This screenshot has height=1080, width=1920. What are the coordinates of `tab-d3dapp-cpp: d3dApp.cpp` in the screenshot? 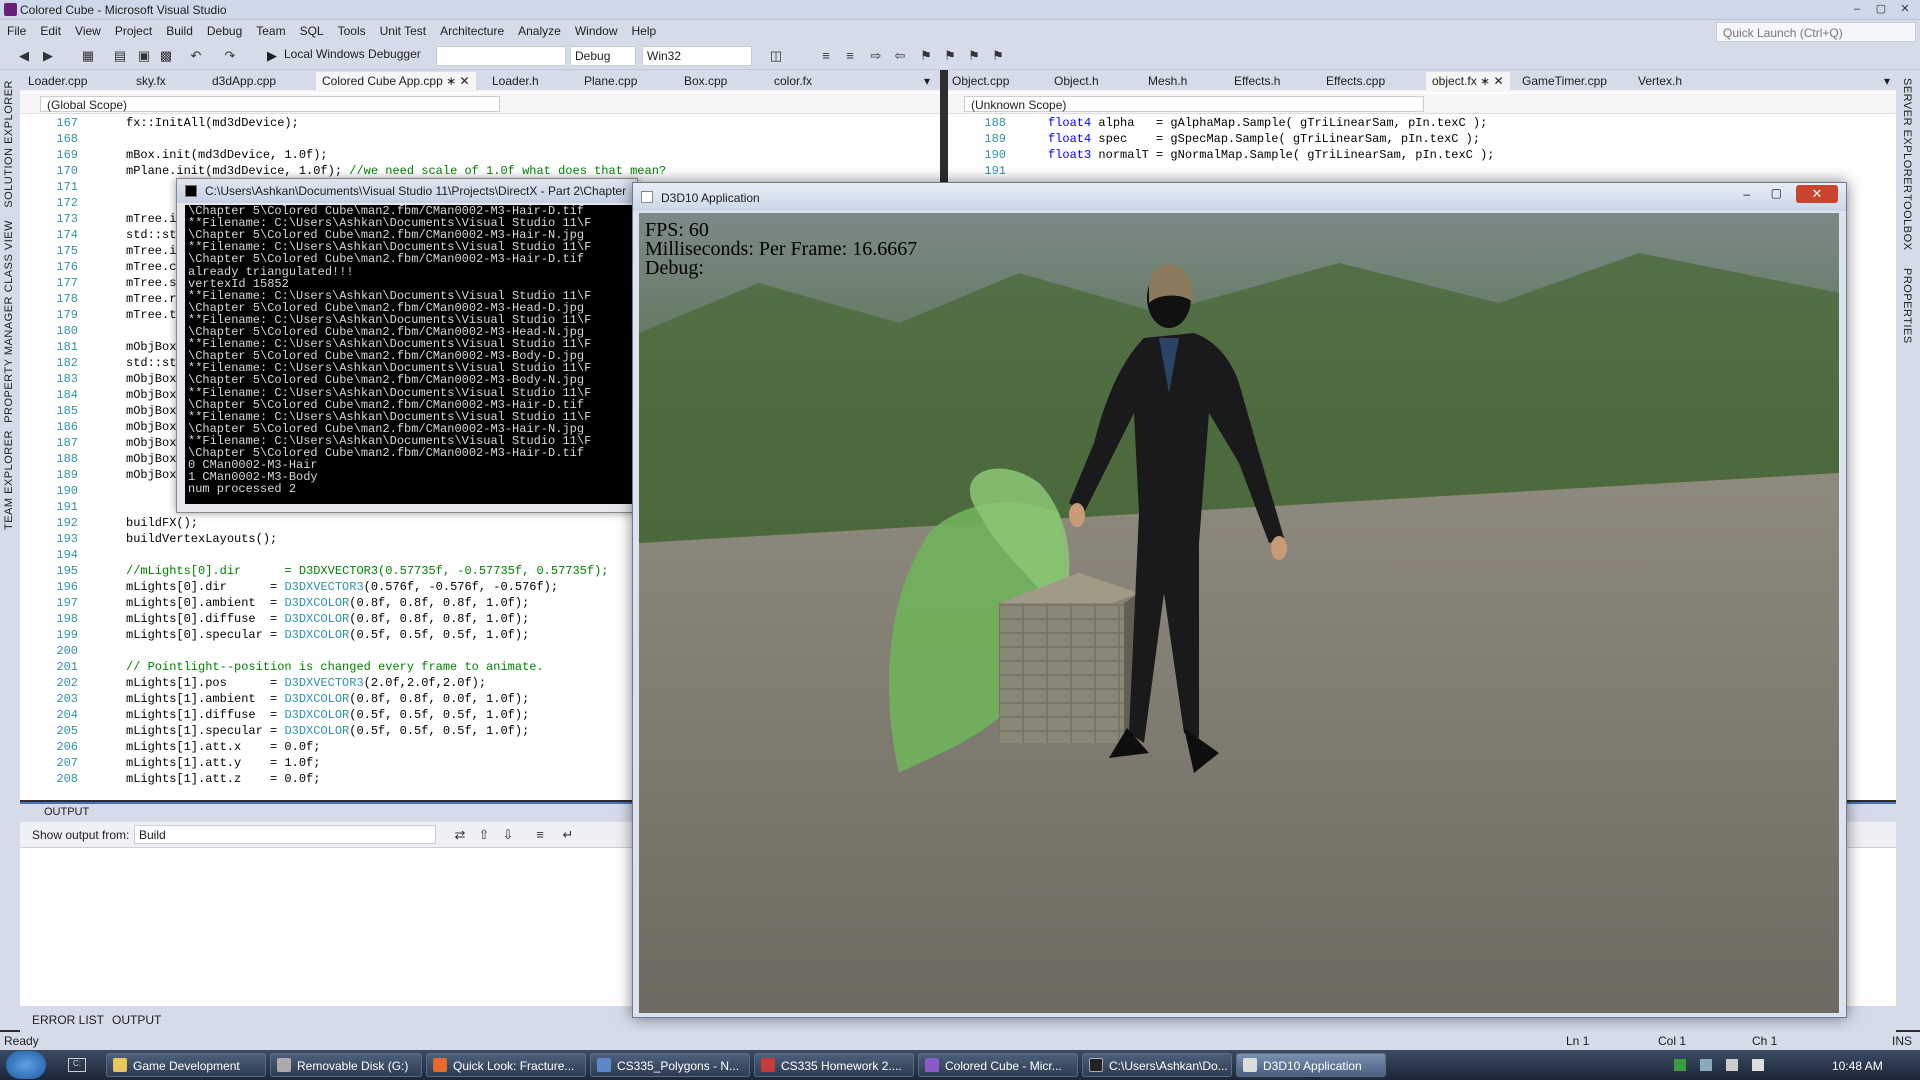 It's located at (244, 81).